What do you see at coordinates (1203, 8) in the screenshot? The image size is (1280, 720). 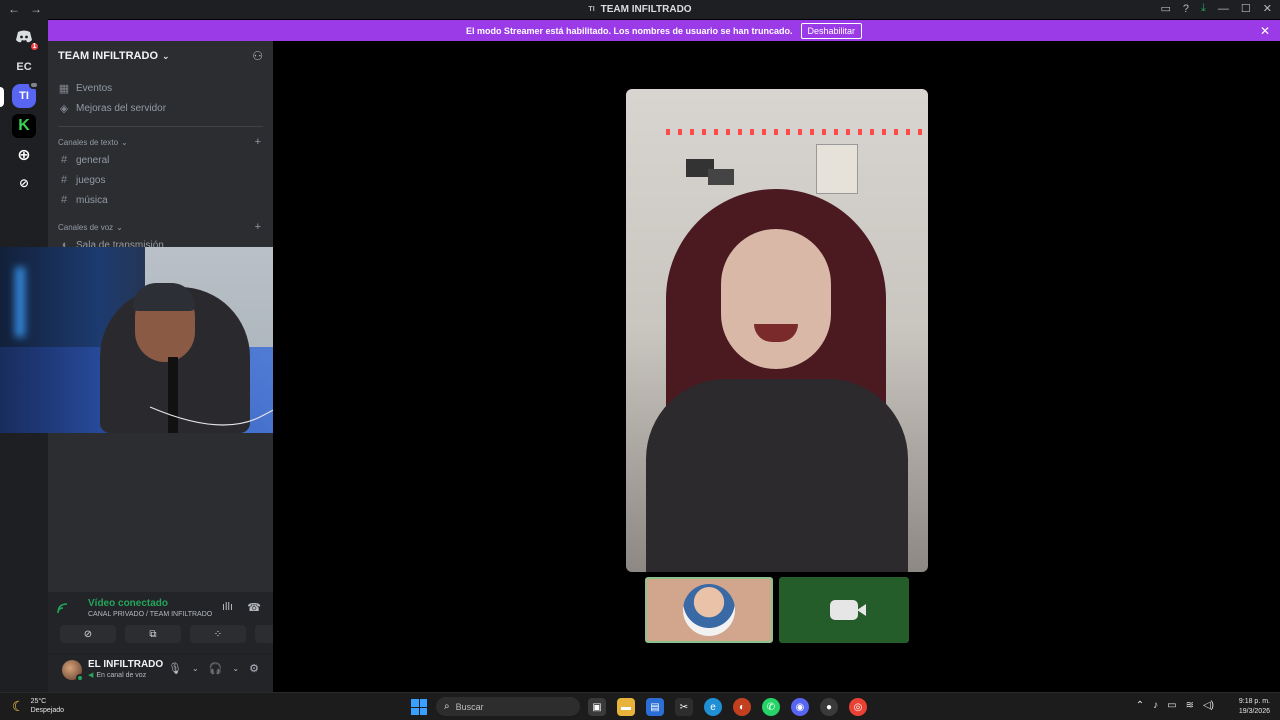 I see `download-icon: ⤓` at bounding box center [1203, 8].